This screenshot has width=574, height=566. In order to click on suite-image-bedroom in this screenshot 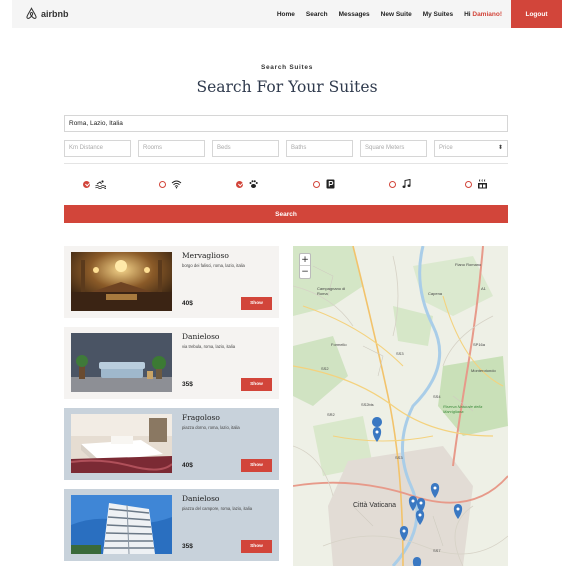, I will do `click(121, 443)`.